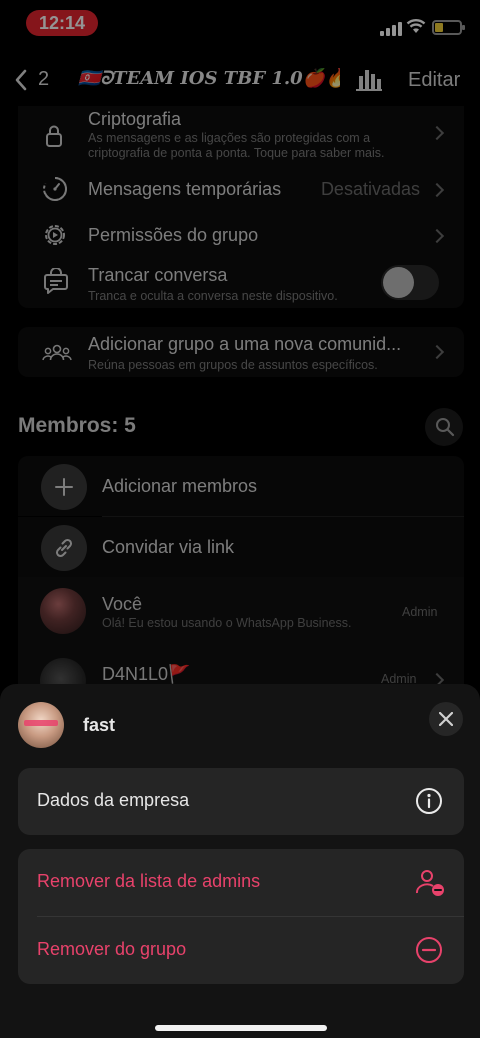  I want to click on business-info-card: Dados da empresa, so click(241, 801).